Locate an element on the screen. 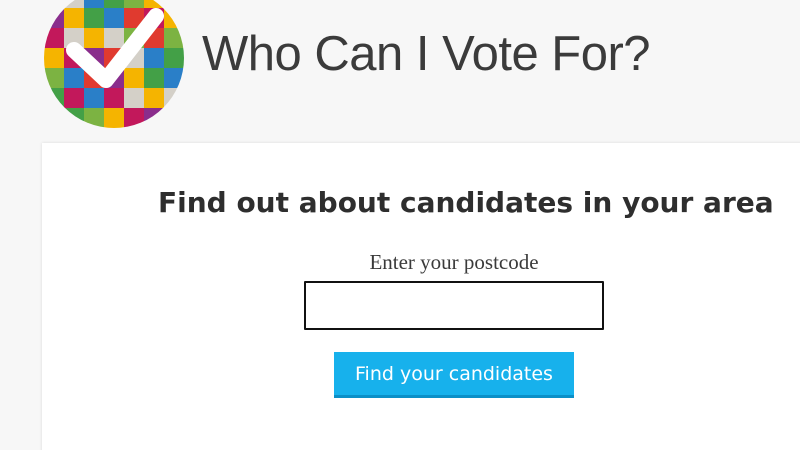 The height and width of the screenshot is (450, 800). checkmark-mosaic-icon is located at coordinates (114, 64).